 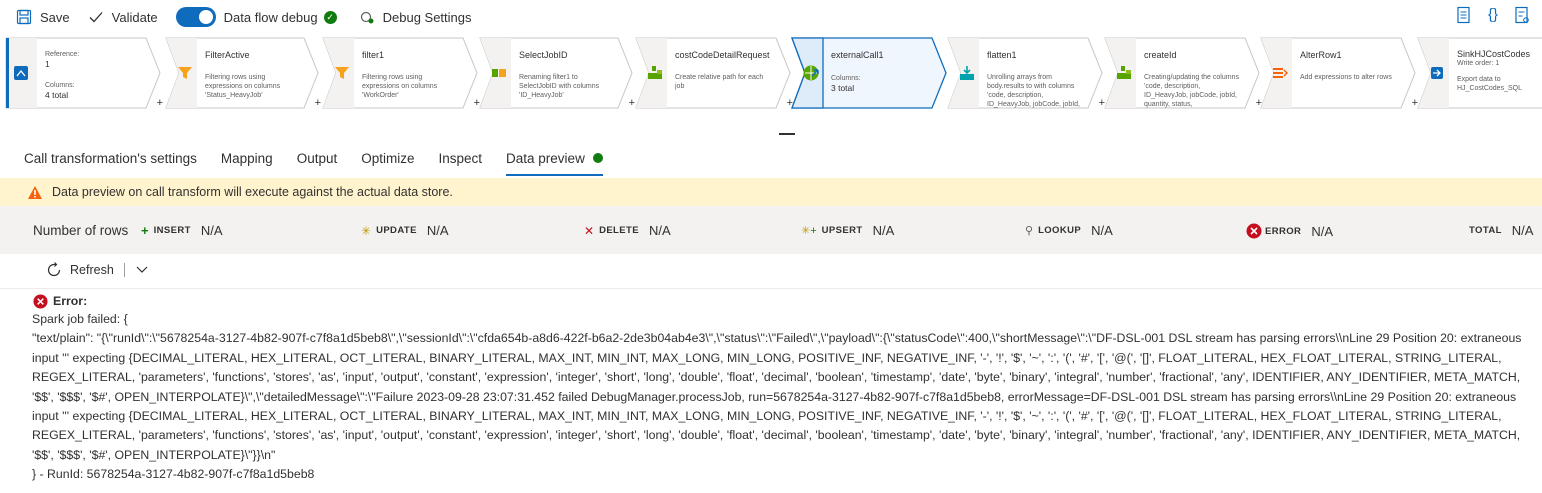 What do you see at coordinates (21, 73) in the screenshot?
I see `source-icon` at bounding box center [21, 73].